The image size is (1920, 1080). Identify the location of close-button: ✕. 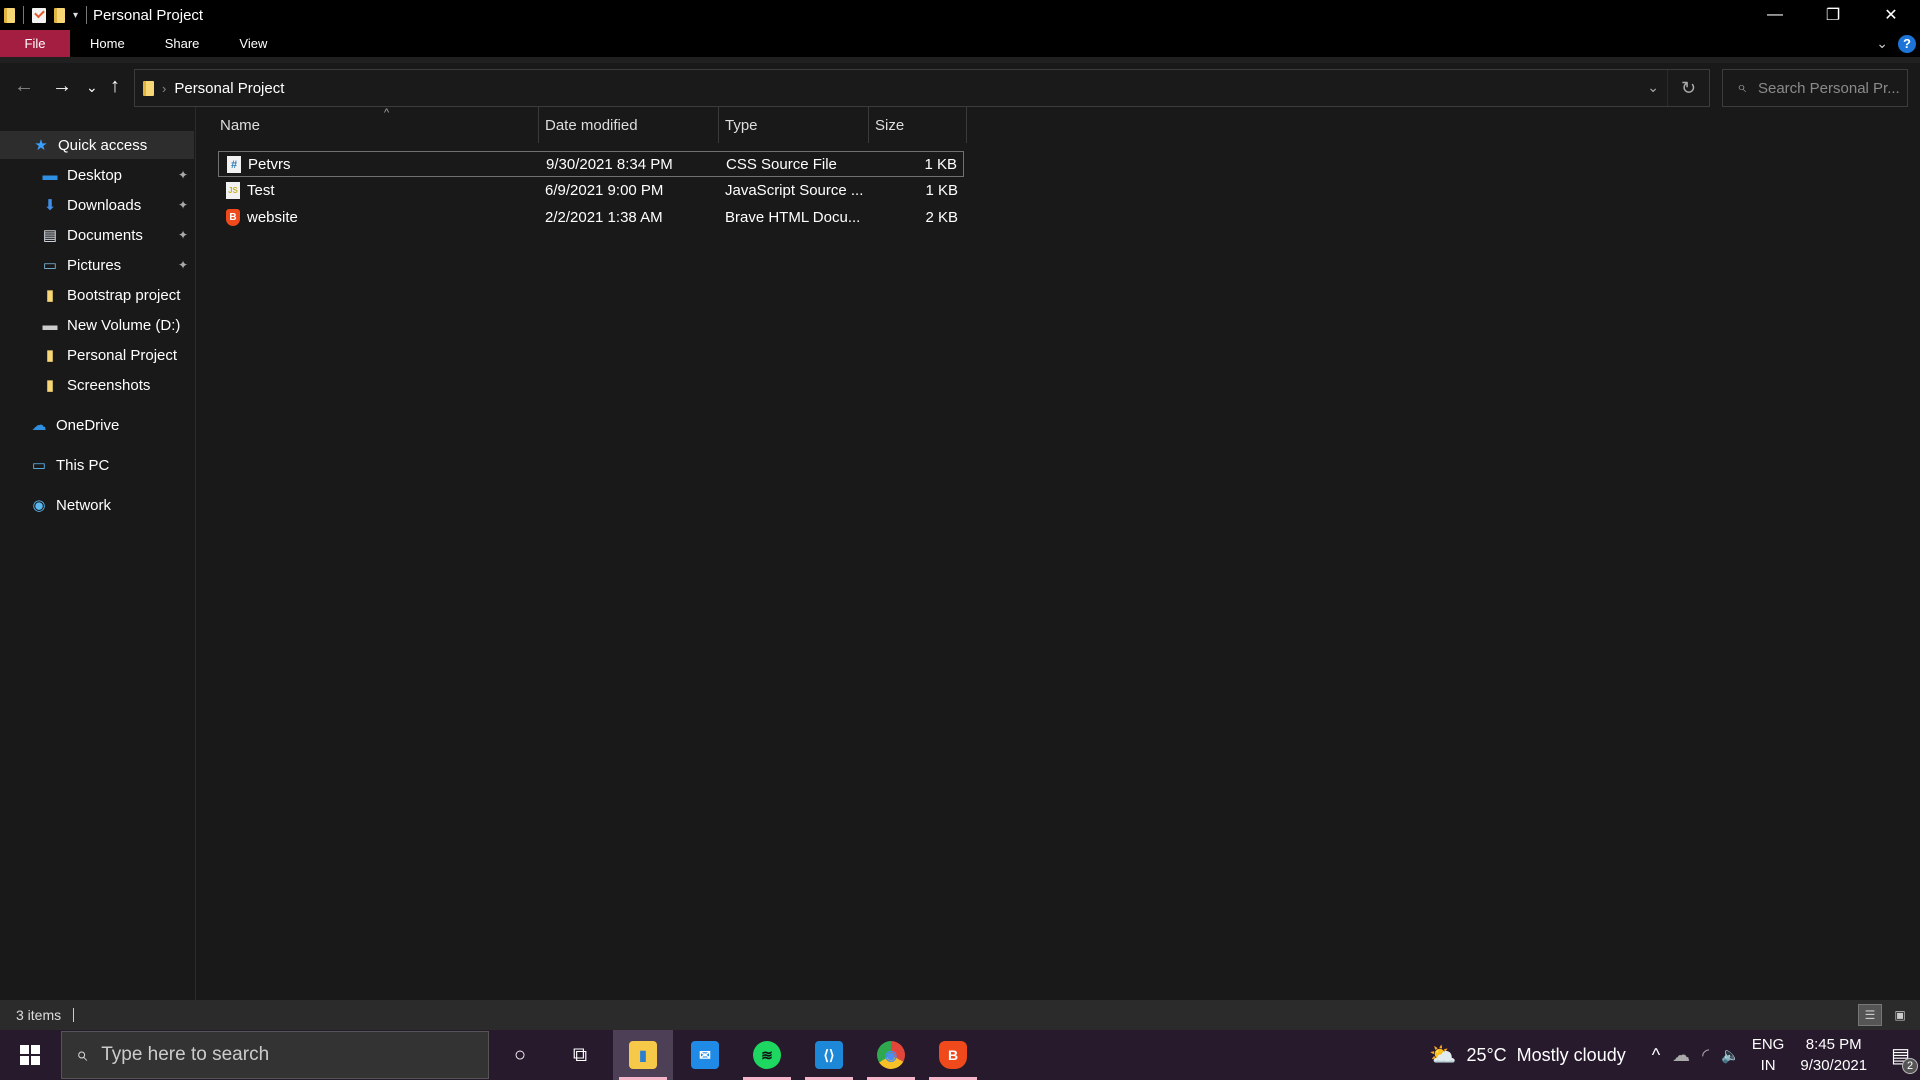
(1891, 15).